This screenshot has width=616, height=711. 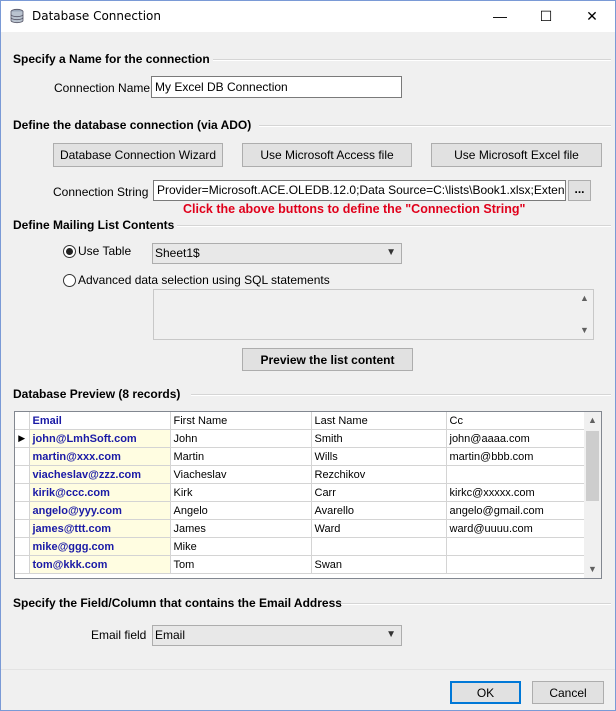 I want to click on use-table-radio, so click(x=69, y=251).